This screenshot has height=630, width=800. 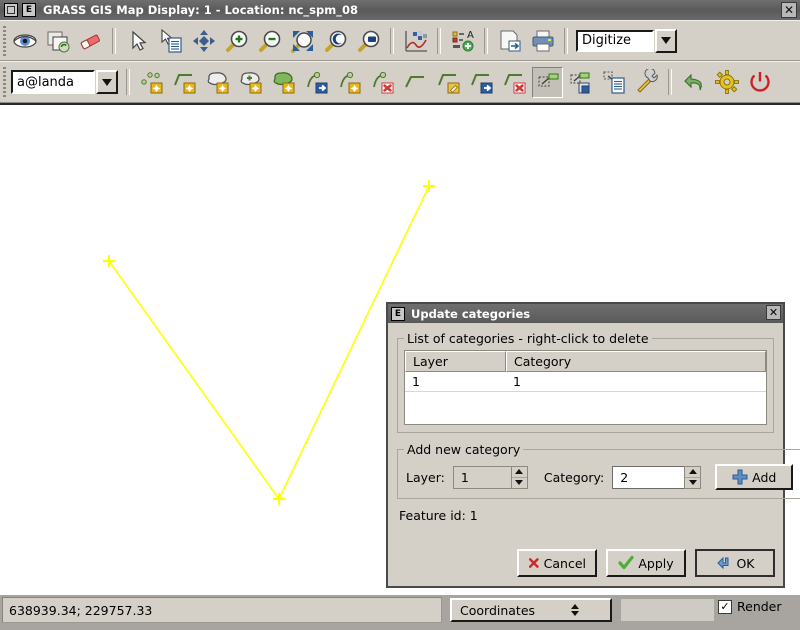 What do you see at coordinates (667, 610) in the screenshot?
I see `statusbar-extra-field` at bounding box center [667, 610].